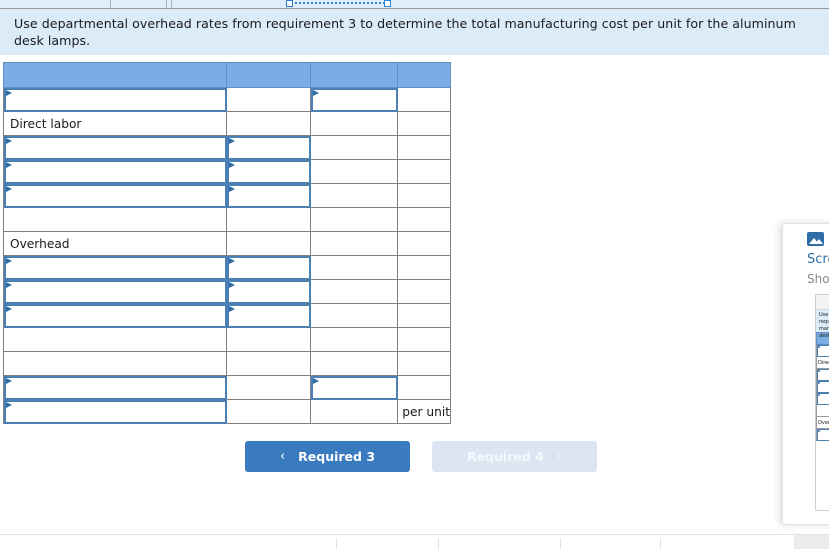 The width and height of the screenshot is (829, 549). What do you see at coordinates (822, 302) in the screenshot?
I see `thumbnail-toolbar` at bounding box center [822, 302].